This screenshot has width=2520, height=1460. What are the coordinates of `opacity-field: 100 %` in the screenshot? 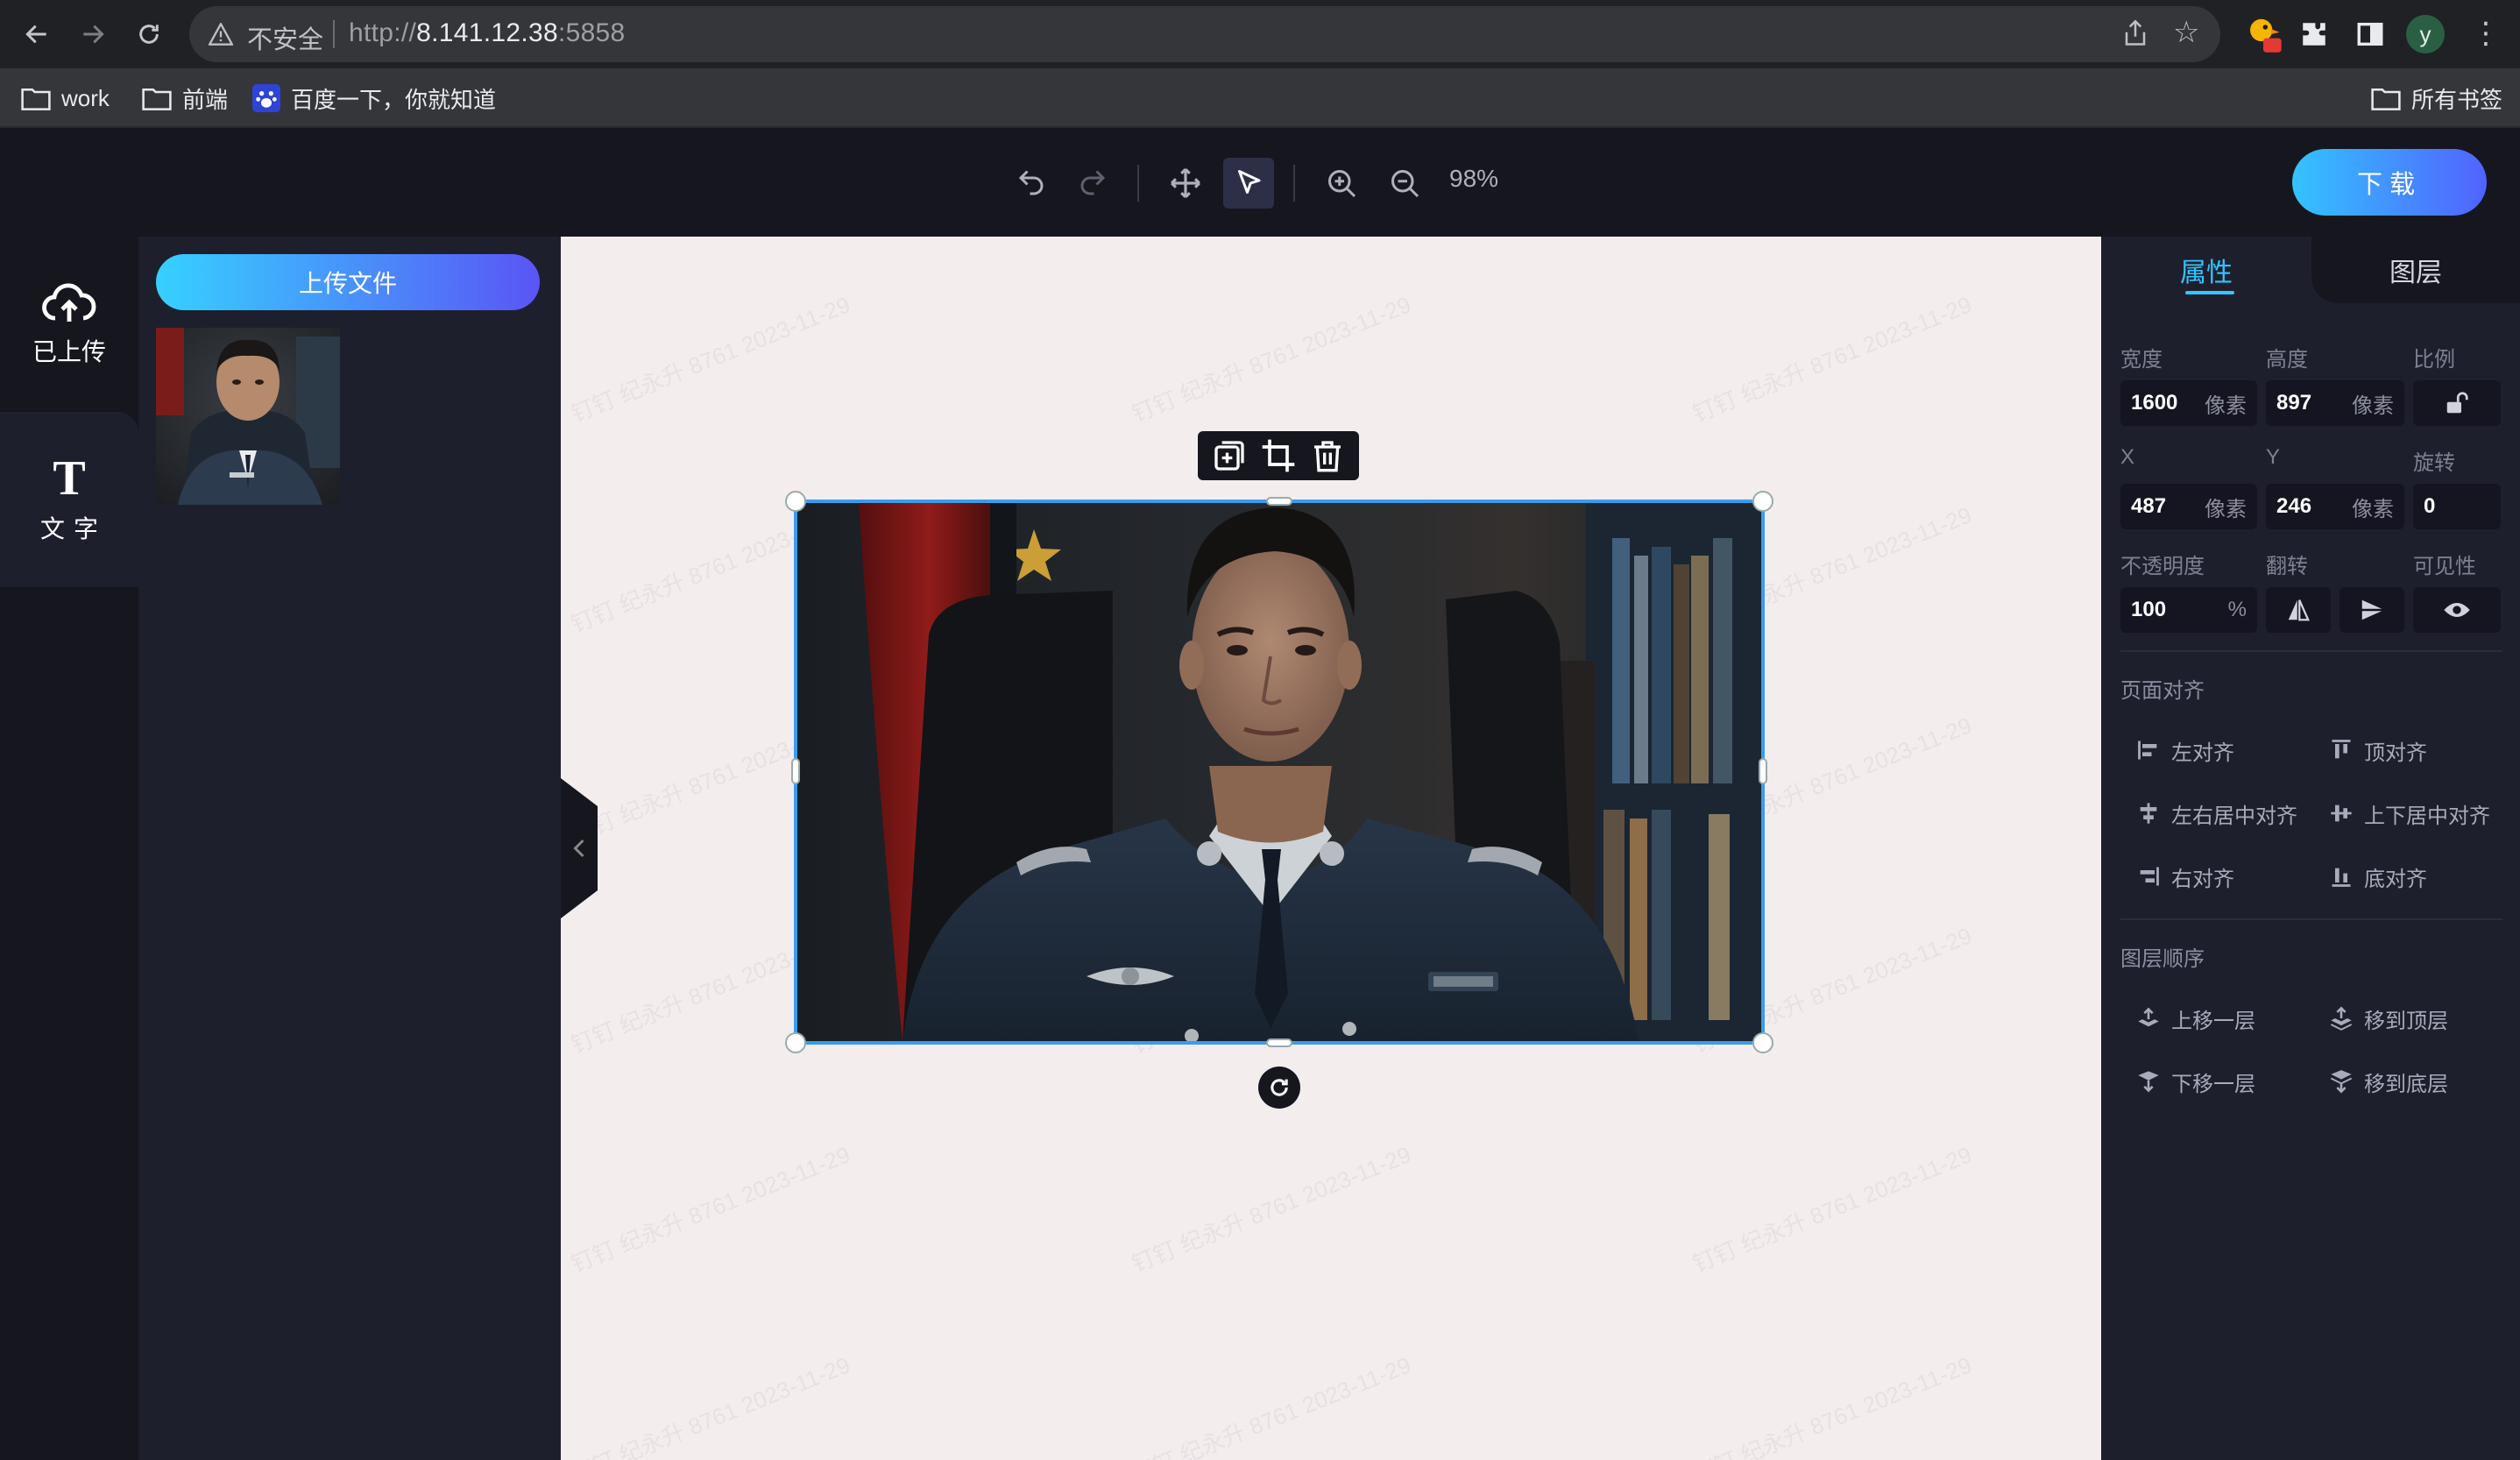 It's located at (2188, 610).